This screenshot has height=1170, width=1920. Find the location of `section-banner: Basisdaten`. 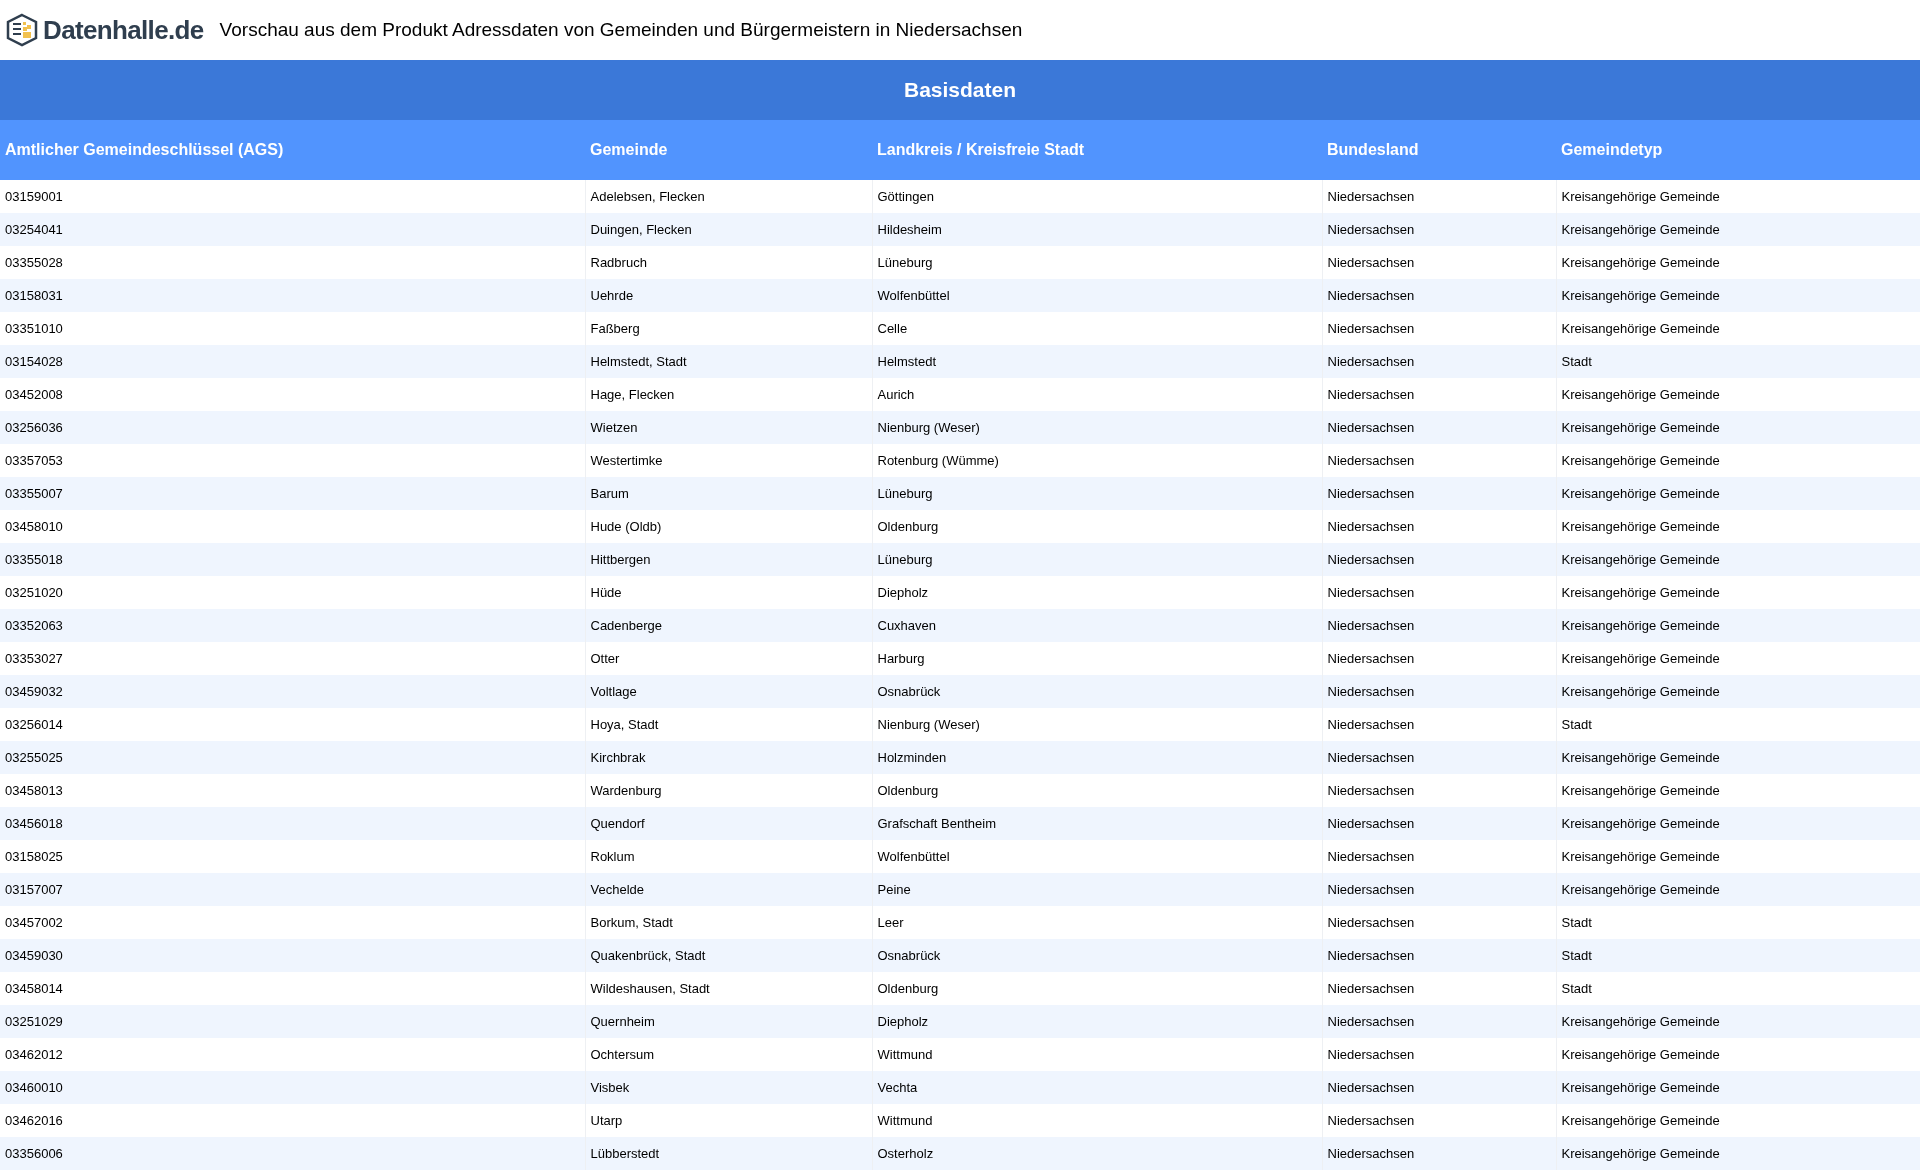

section-banner: Basisdaten is located at coordinates (960, 90).